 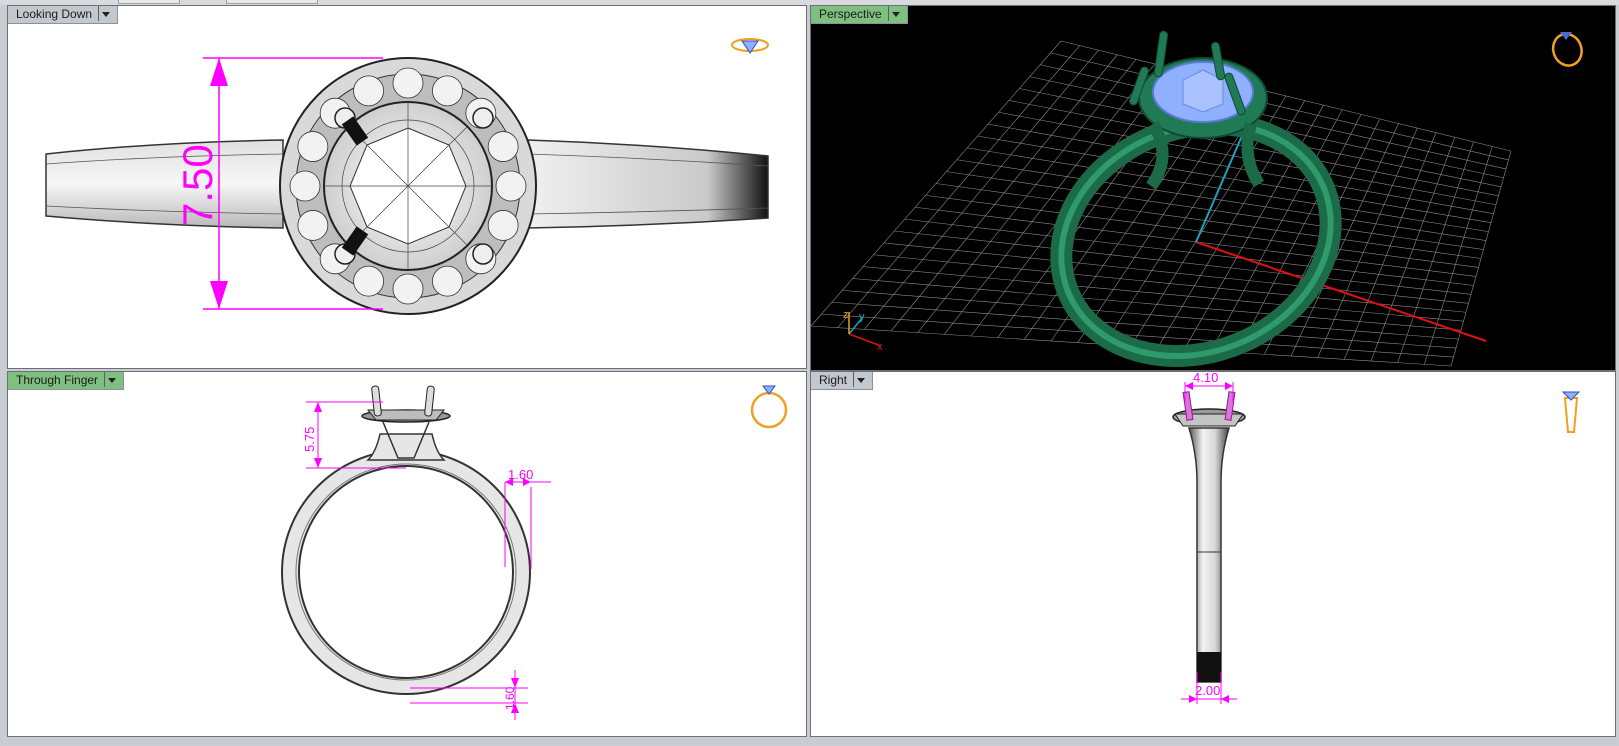 I want to click on shank-side, so click(x=1209, y=555).